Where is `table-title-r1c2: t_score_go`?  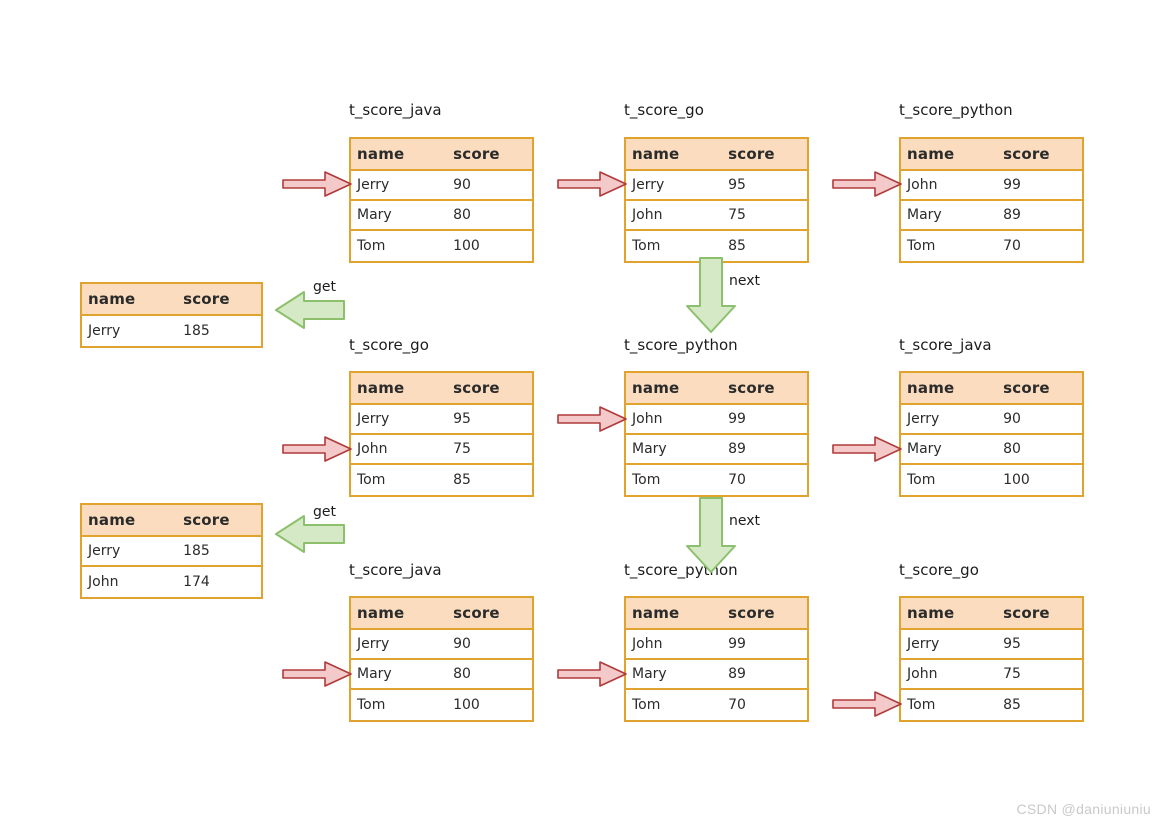 table-title-r1c2: t_score_go is located at coordinates (664, 110).